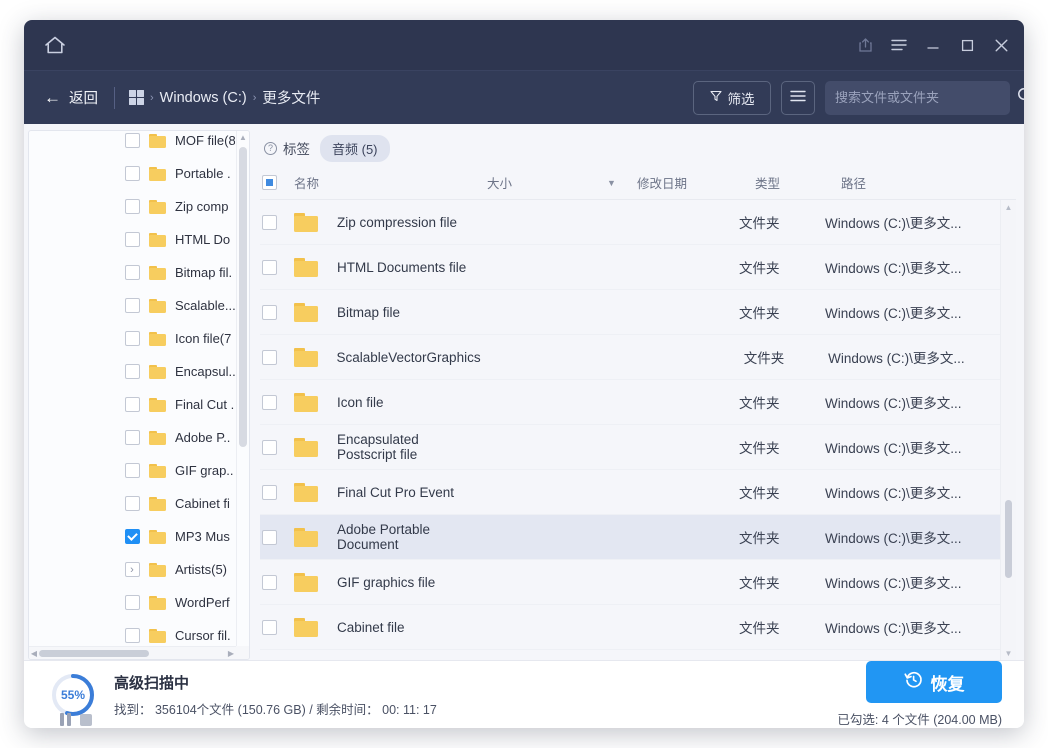  What do you see at coordinates (1001, 45) in the screenshot?
I see `close-button` at bounding box center [1001, 45].